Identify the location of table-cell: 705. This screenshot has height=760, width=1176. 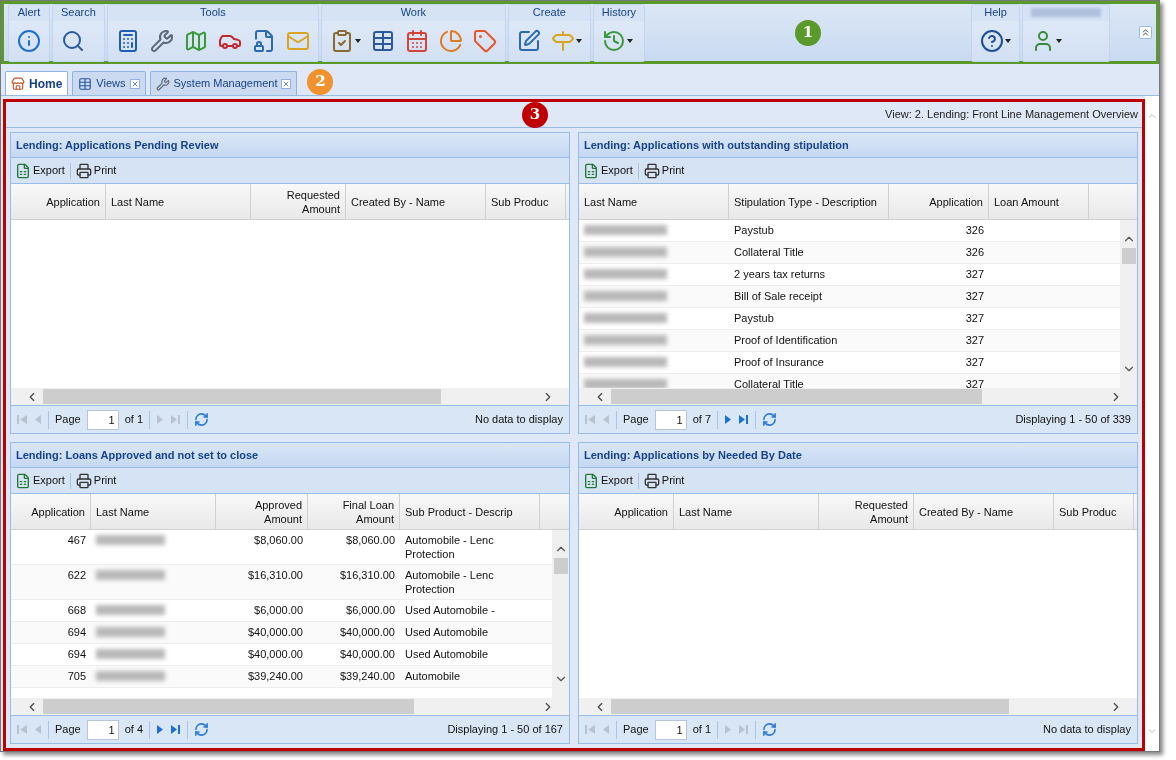
(76, 676).